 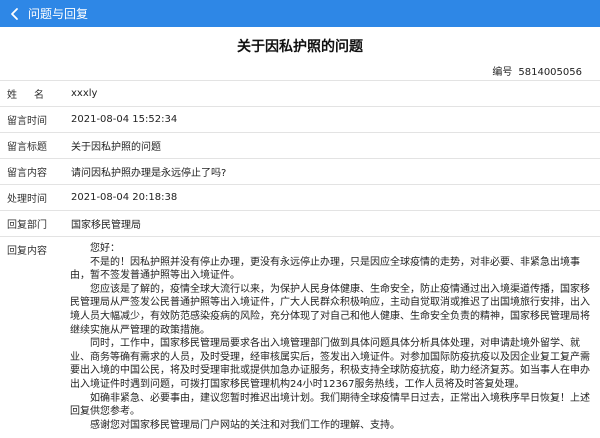 What do you see at coordinates (106, 225) in the screenshot?
I see `field-value-reply-dept: 国家移民管理局` at bounding box center [106, 225].